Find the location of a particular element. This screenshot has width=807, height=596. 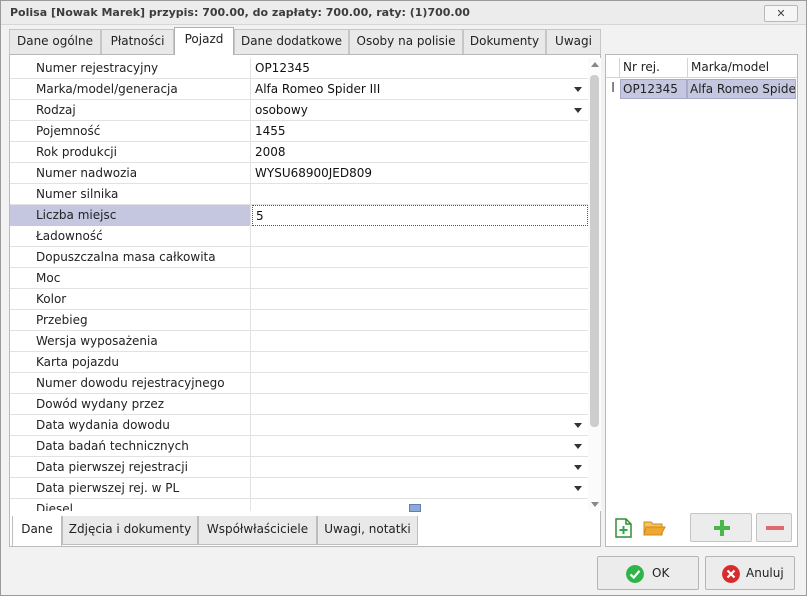

property-row: Numer silnika is located at coordinates (299, 194).